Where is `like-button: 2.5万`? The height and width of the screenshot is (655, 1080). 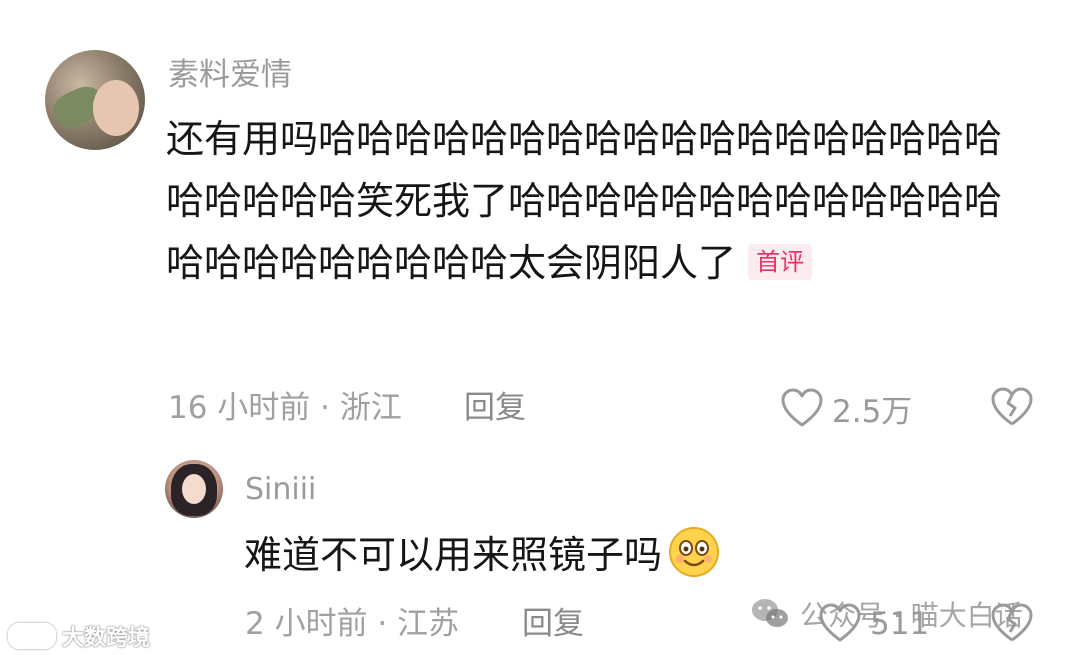 like-button: 2.5万 is located at coordinates (846, 408).